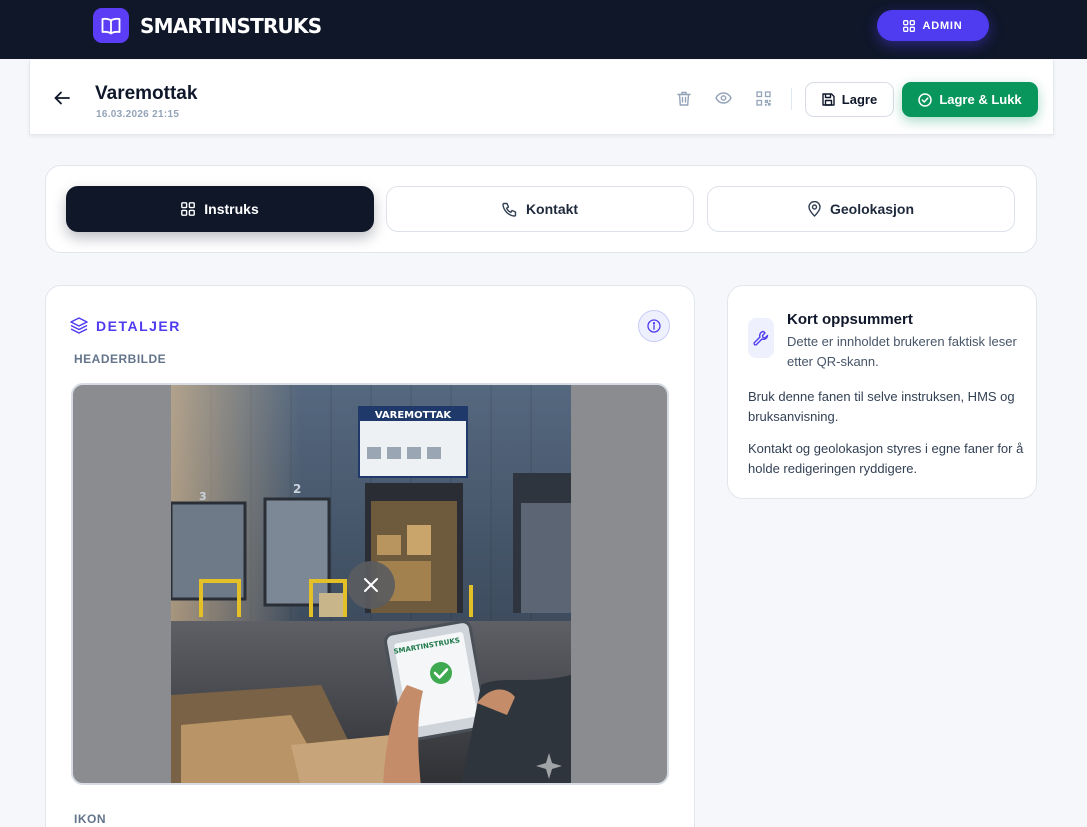  Describe the element at coordinates (231, 25) in the screenshot. I see `brand-name: SMARTINSTRUKS` at that location.